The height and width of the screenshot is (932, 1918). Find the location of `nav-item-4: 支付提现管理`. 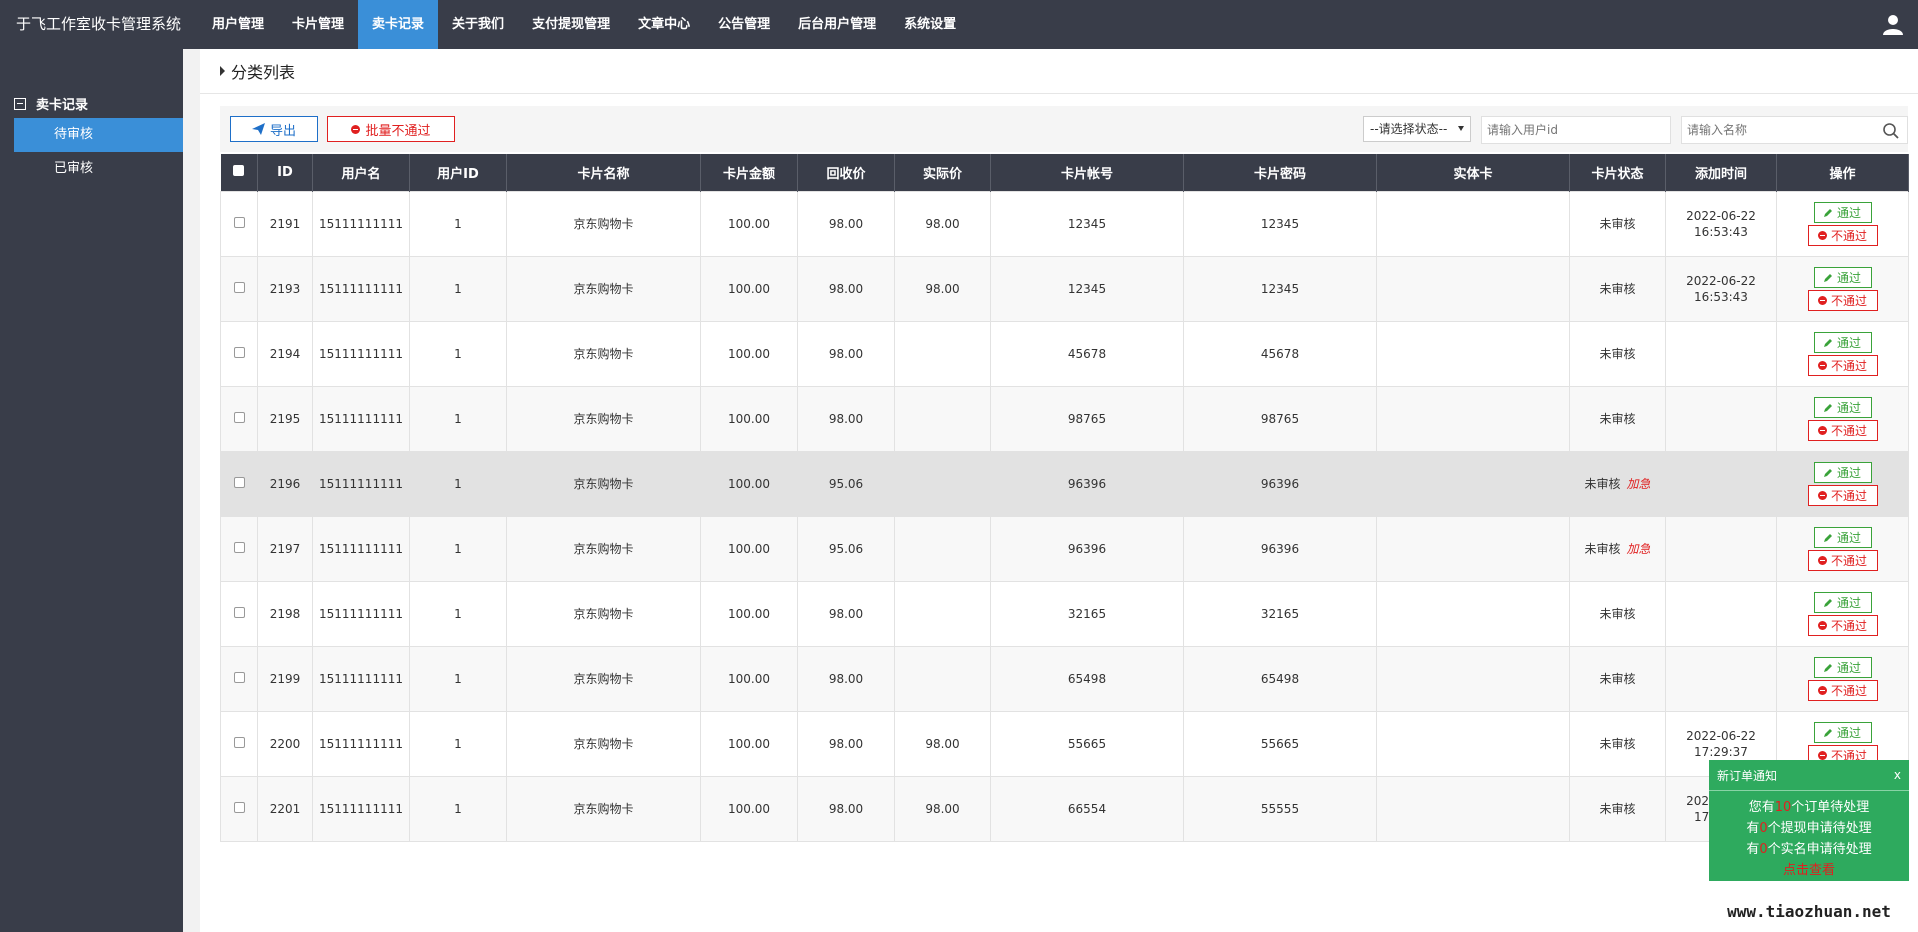

nav-item-4: 支付提现管理 is located at coordinates (571, 24).